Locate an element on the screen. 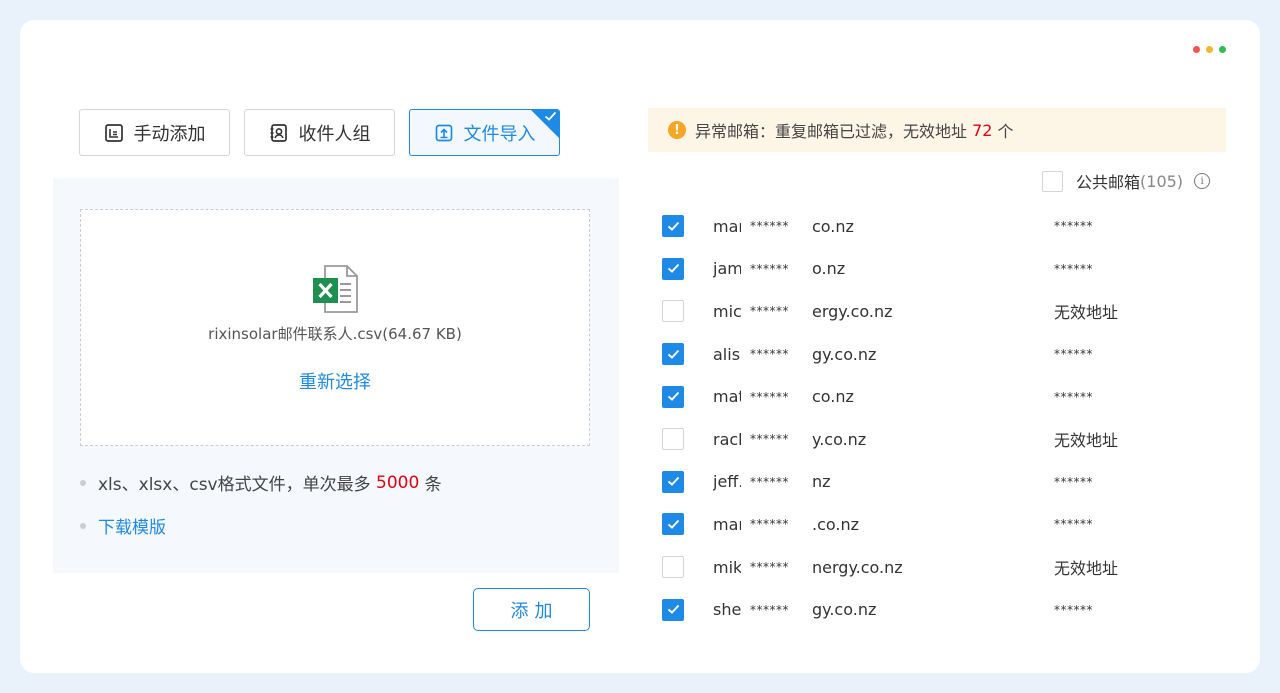 This screenshot has width=1280, height=693. recipient-name: mat is located at coordinates (727, 397).